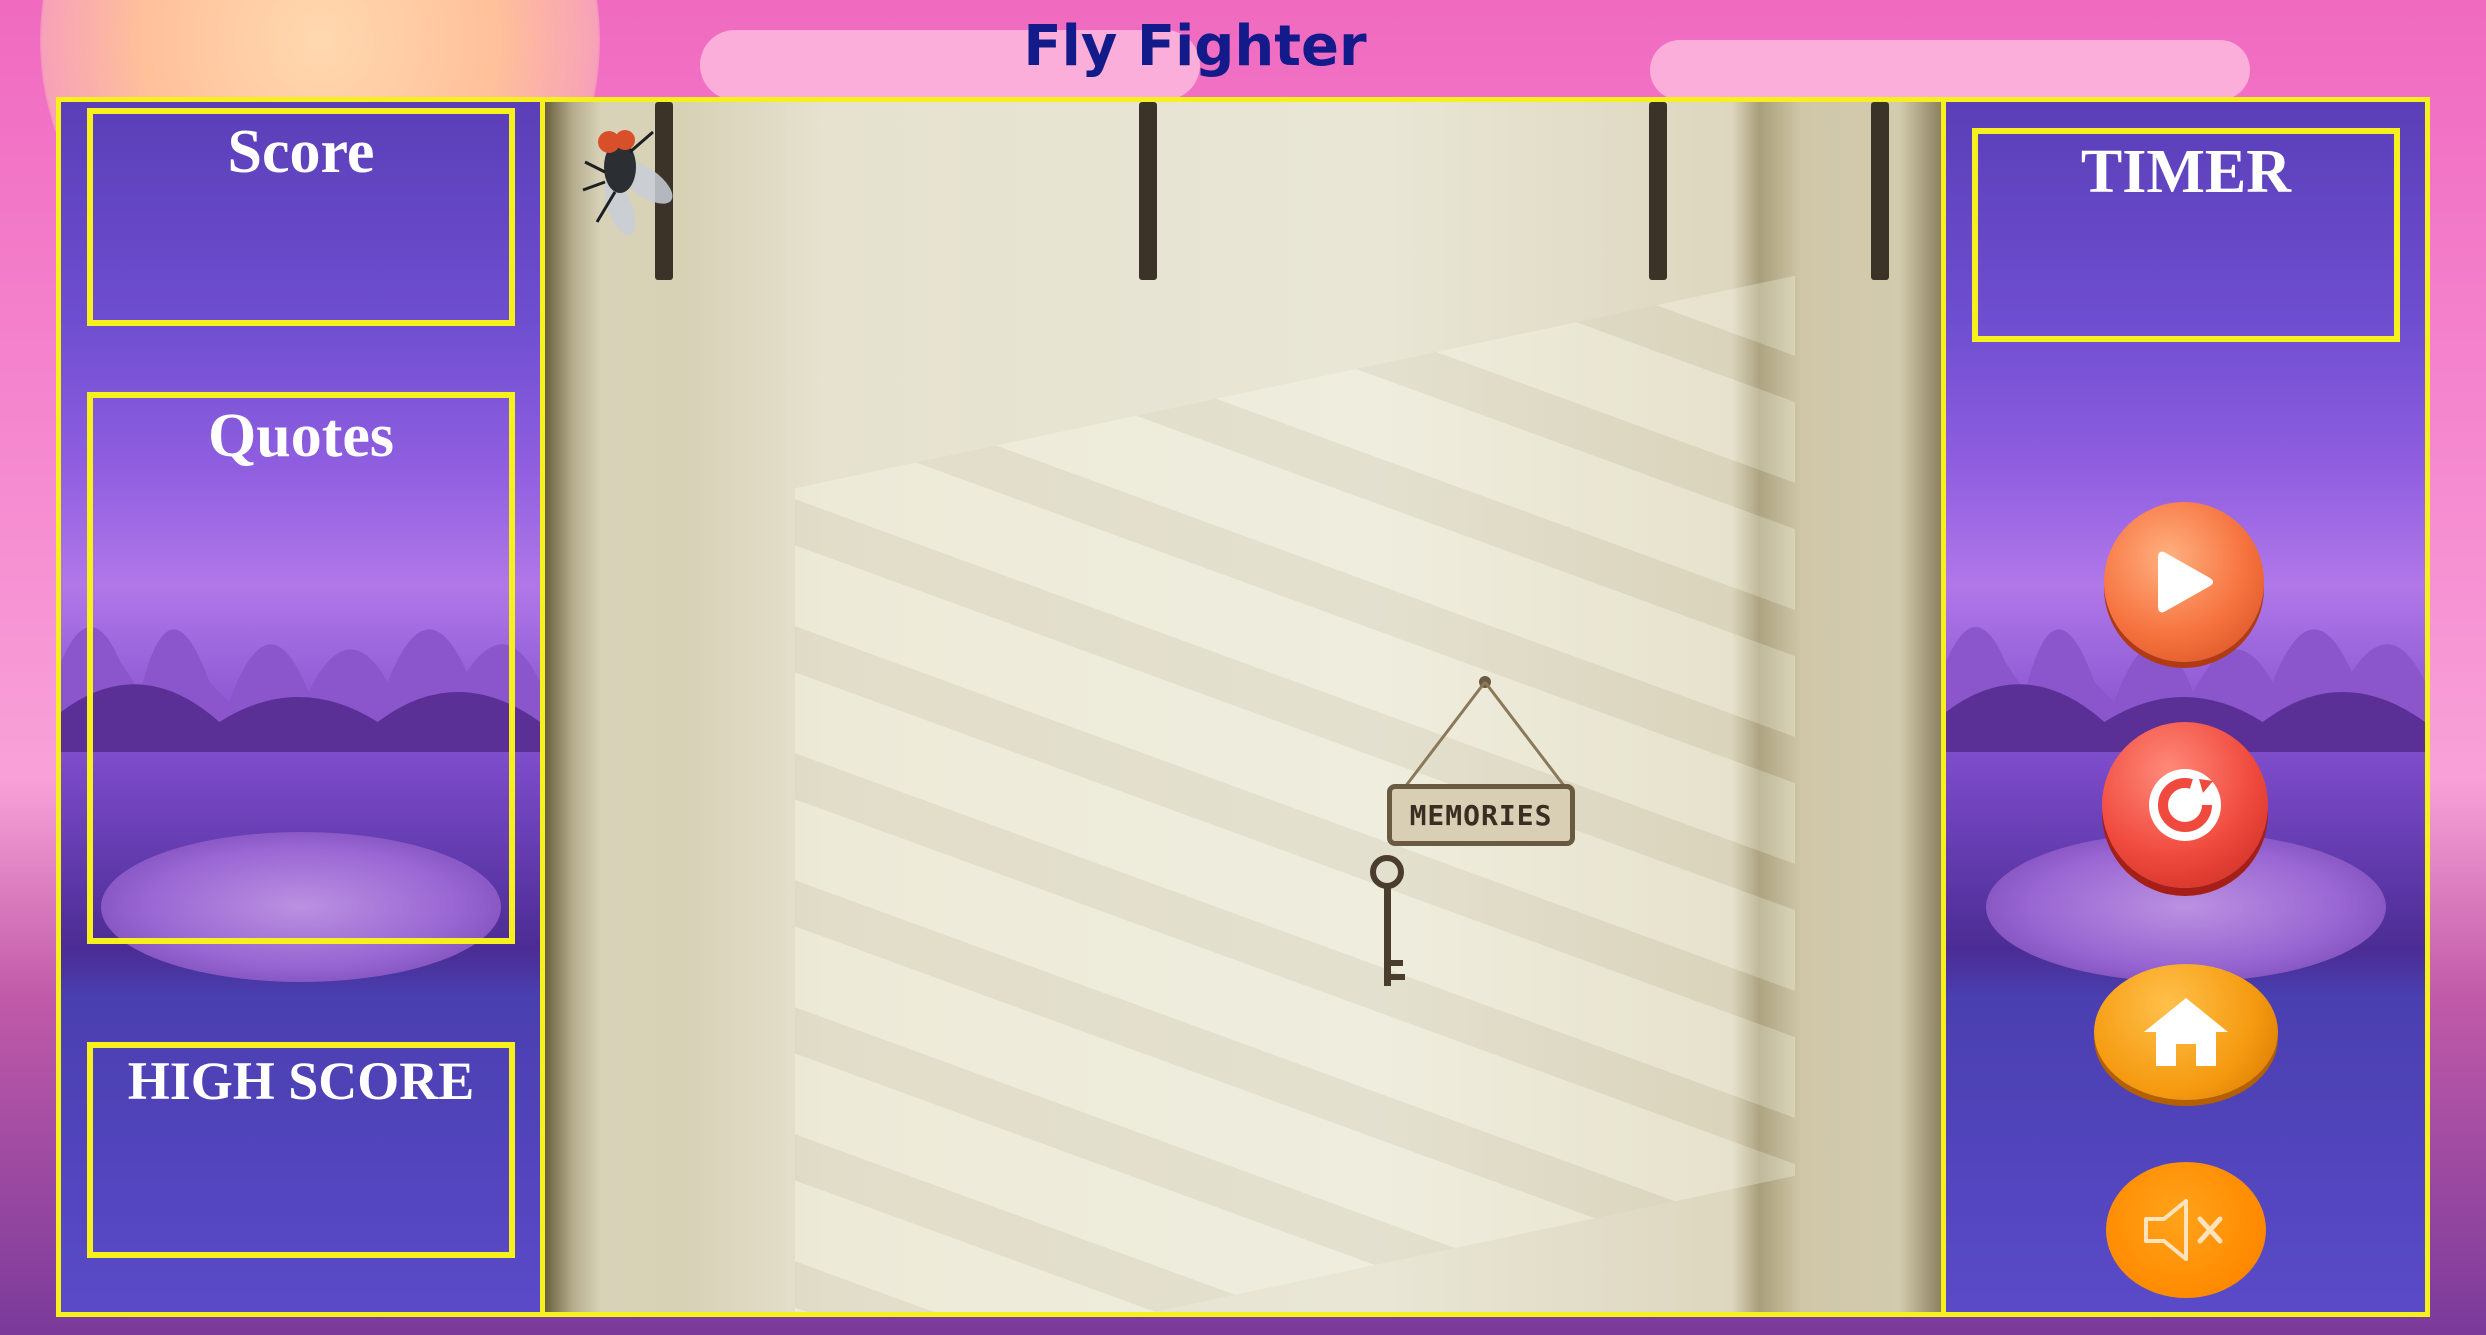  I want to click on fly-icon, so click(630, 187).